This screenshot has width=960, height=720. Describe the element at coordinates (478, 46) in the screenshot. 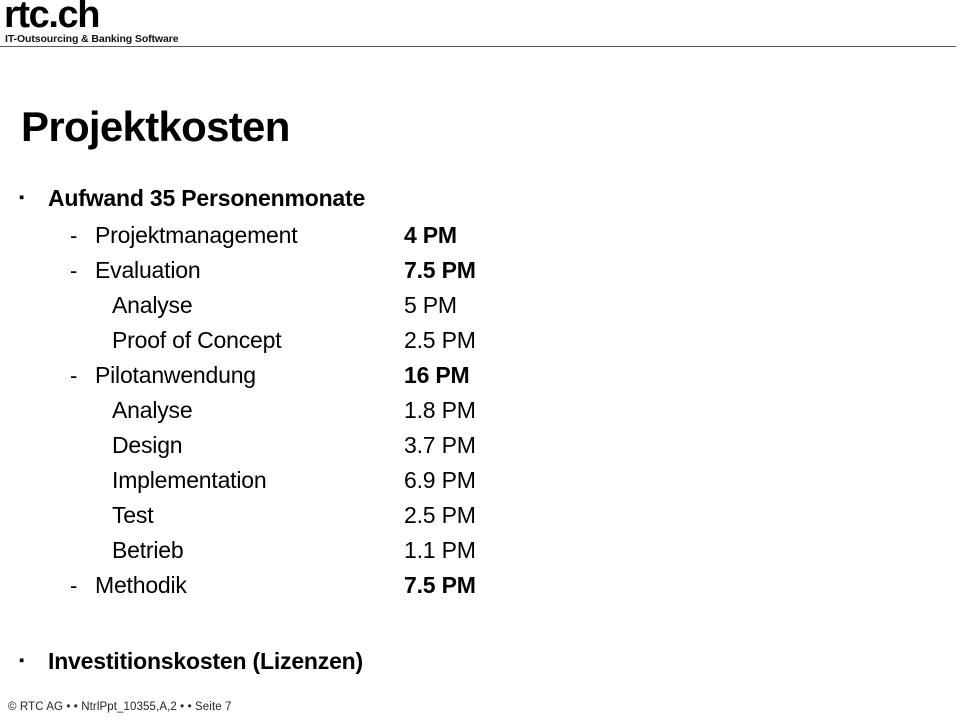

I see `header-divider-rule` at that location.